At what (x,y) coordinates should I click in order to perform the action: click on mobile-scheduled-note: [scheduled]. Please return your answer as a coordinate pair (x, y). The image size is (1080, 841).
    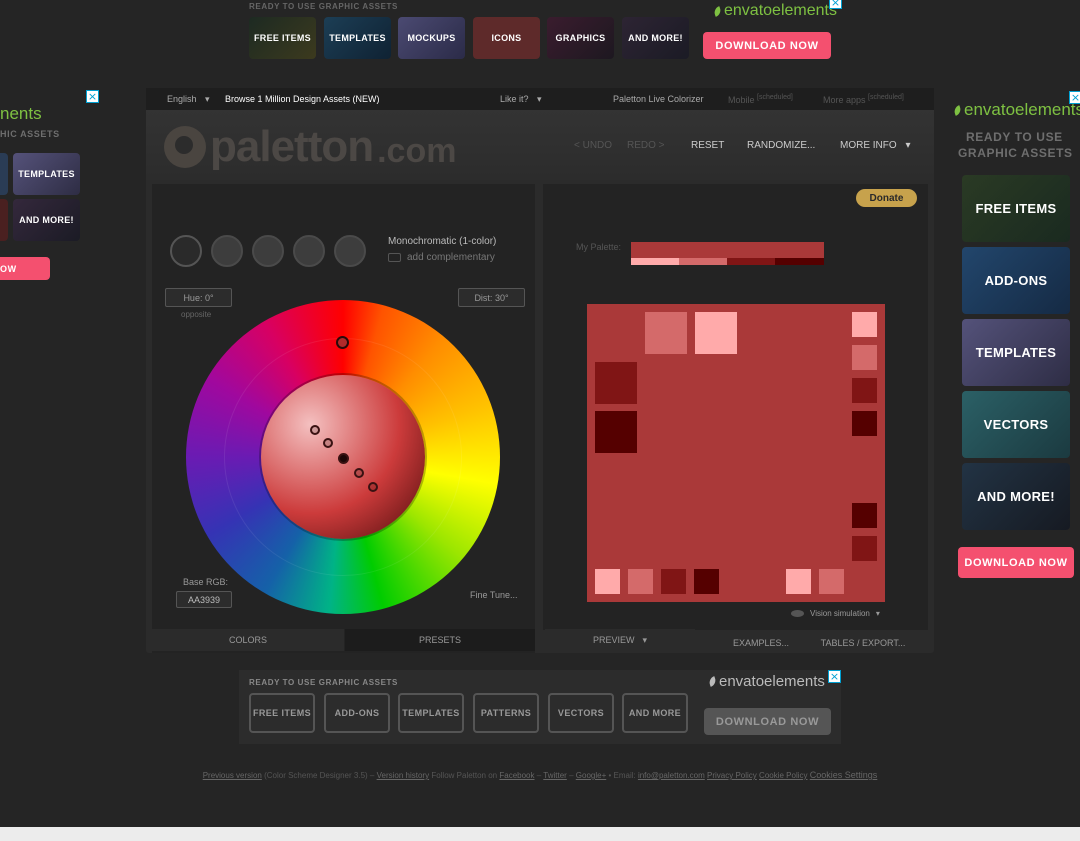
    Looking at the image, I should click on (775, 97).